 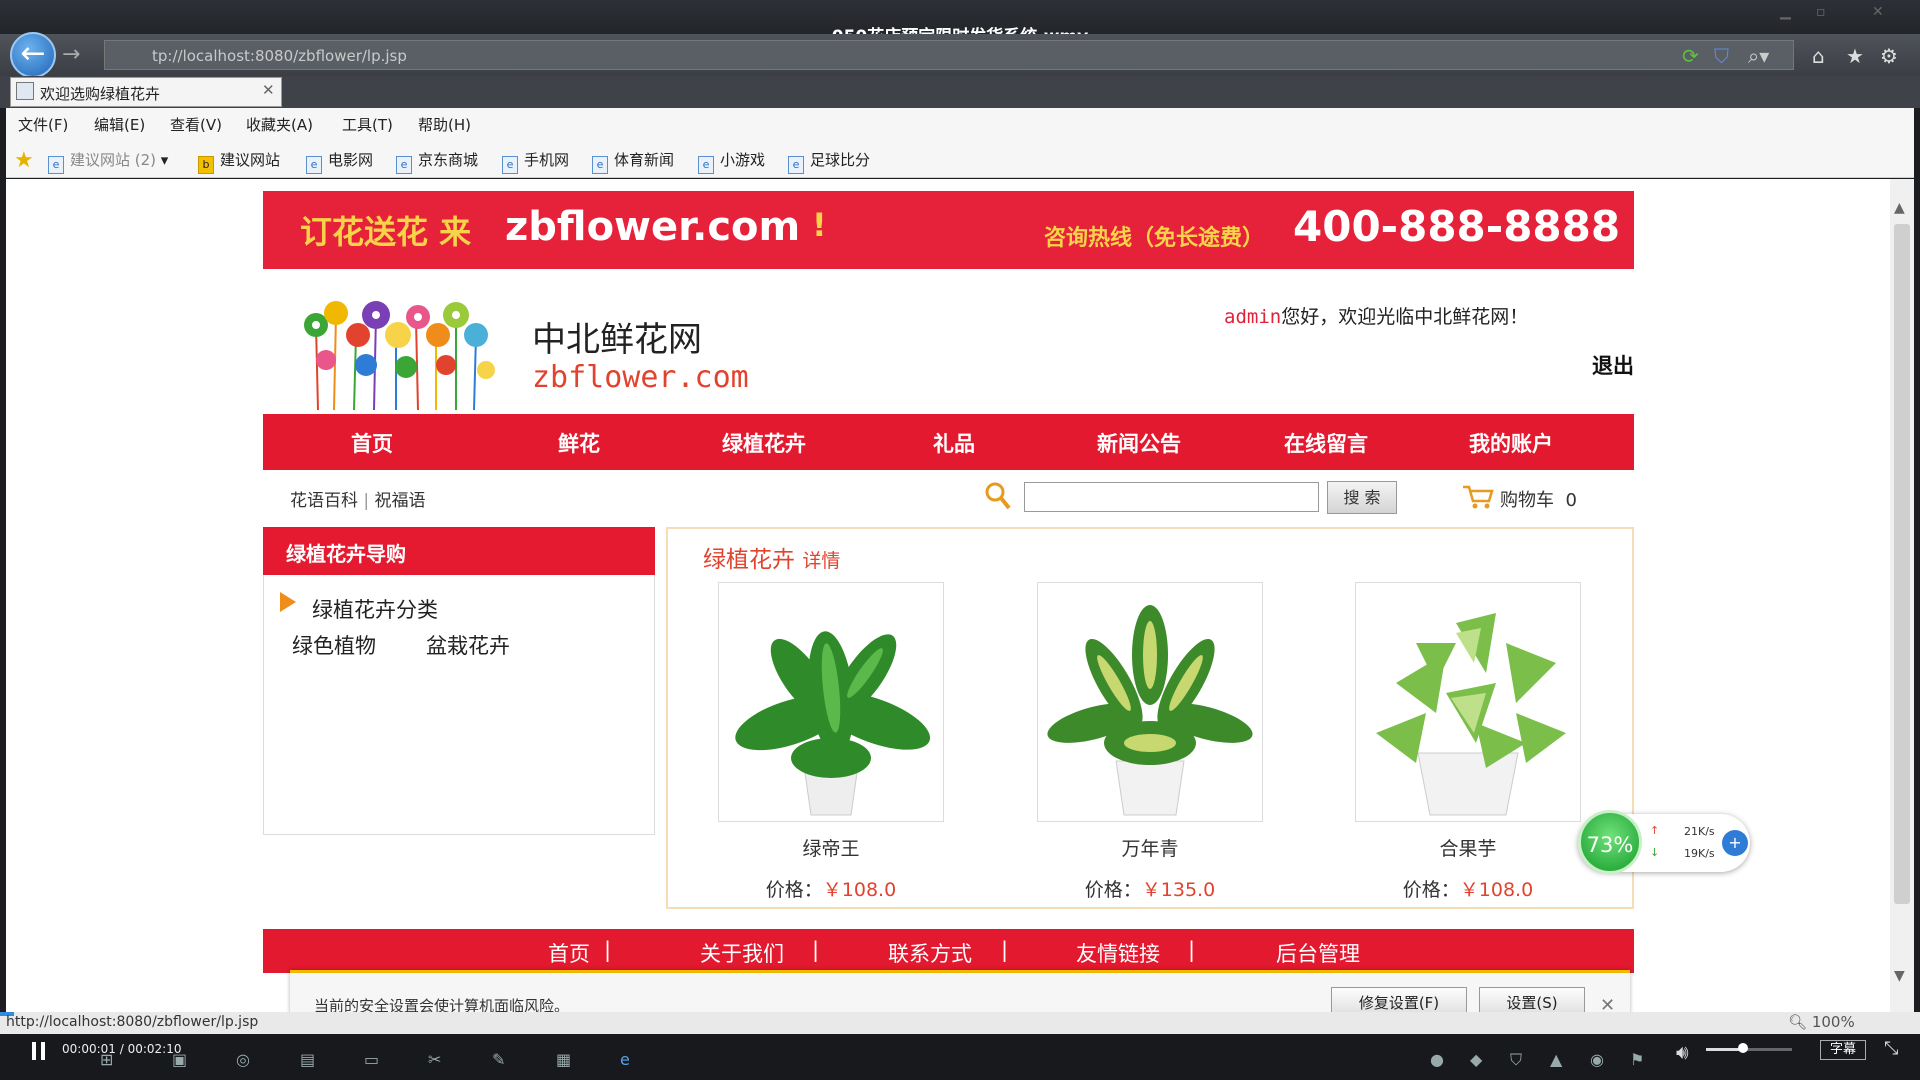 I want to click on fav-suggested-sites: b 建议网站, so click(x=239, y=161).